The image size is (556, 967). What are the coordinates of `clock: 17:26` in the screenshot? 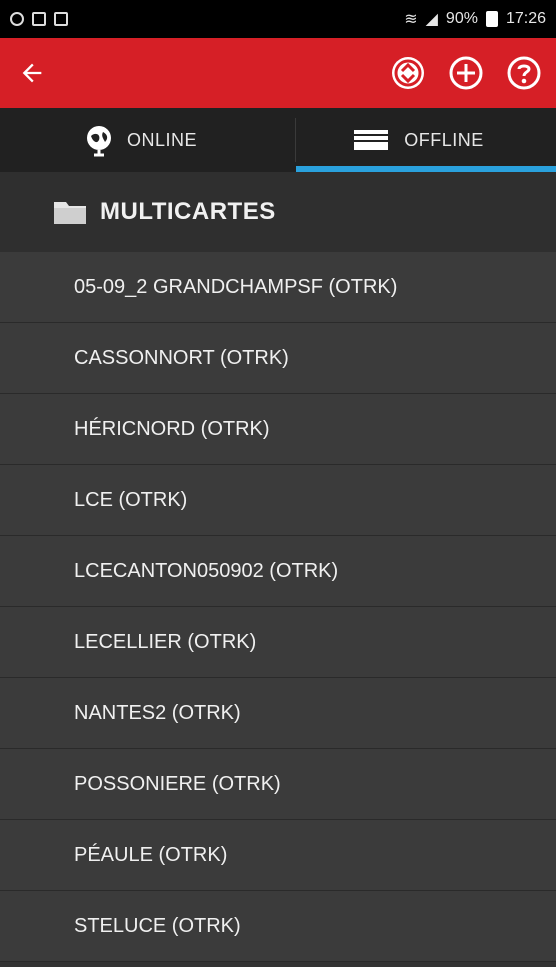 It's located at (525, 18).